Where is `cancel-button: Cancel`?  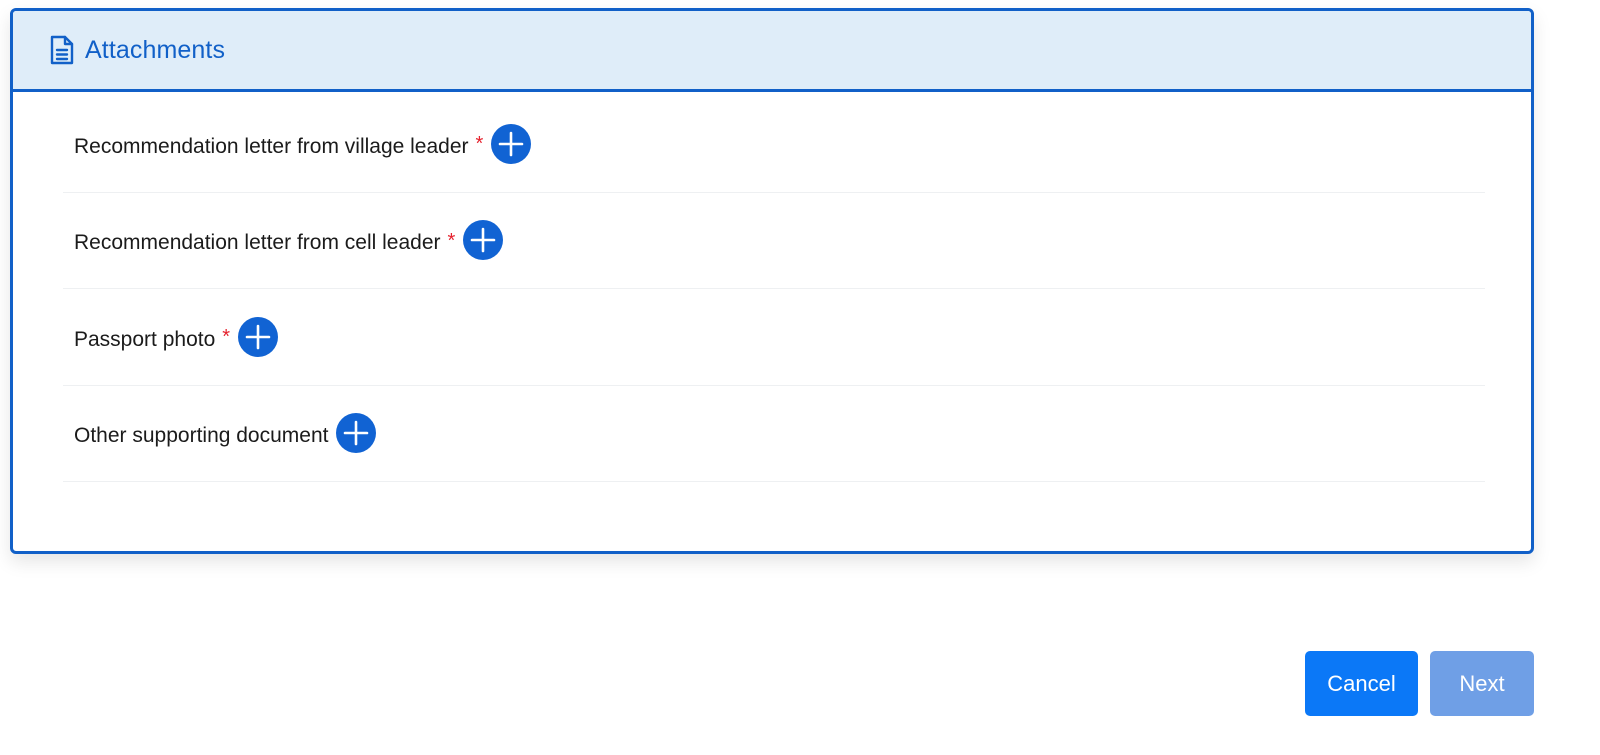 cancel-button: Cancel is located at coordinates (1361, 683).